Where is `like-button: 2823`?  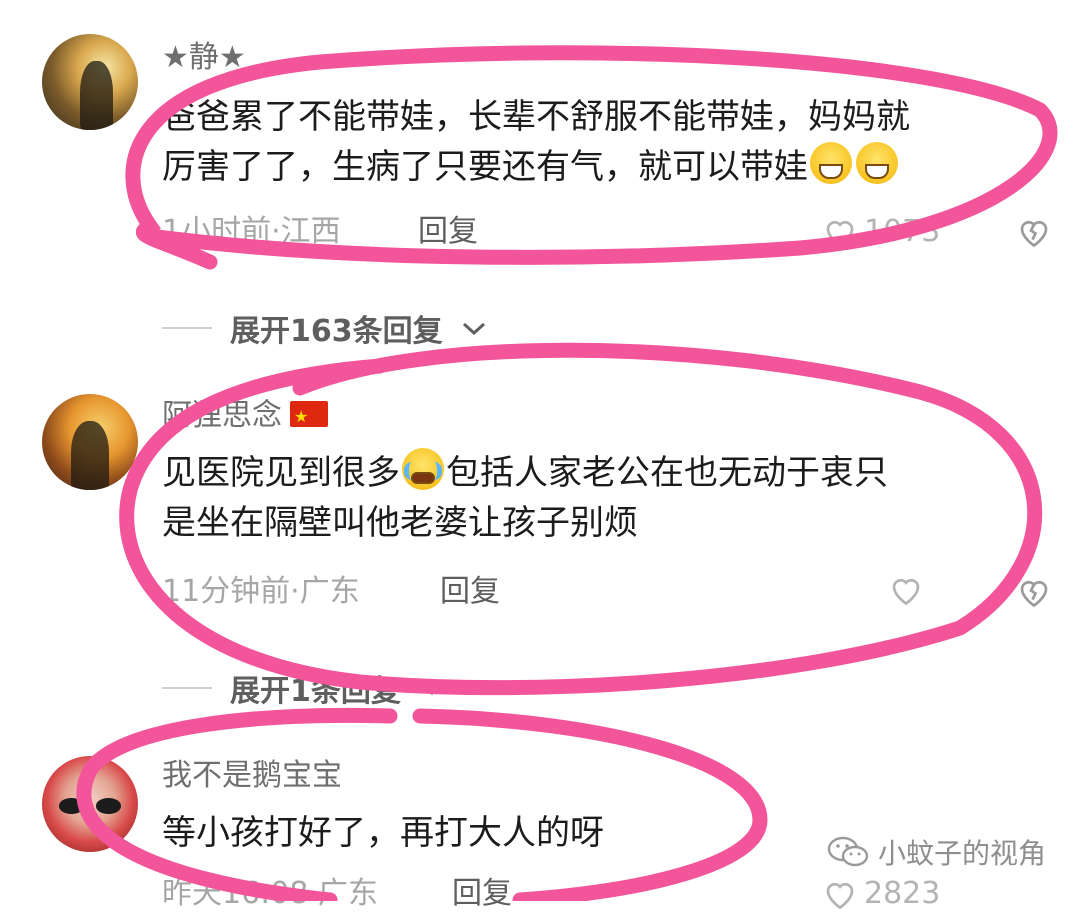 like-button: 2823 is located at coordinates (881, 894).